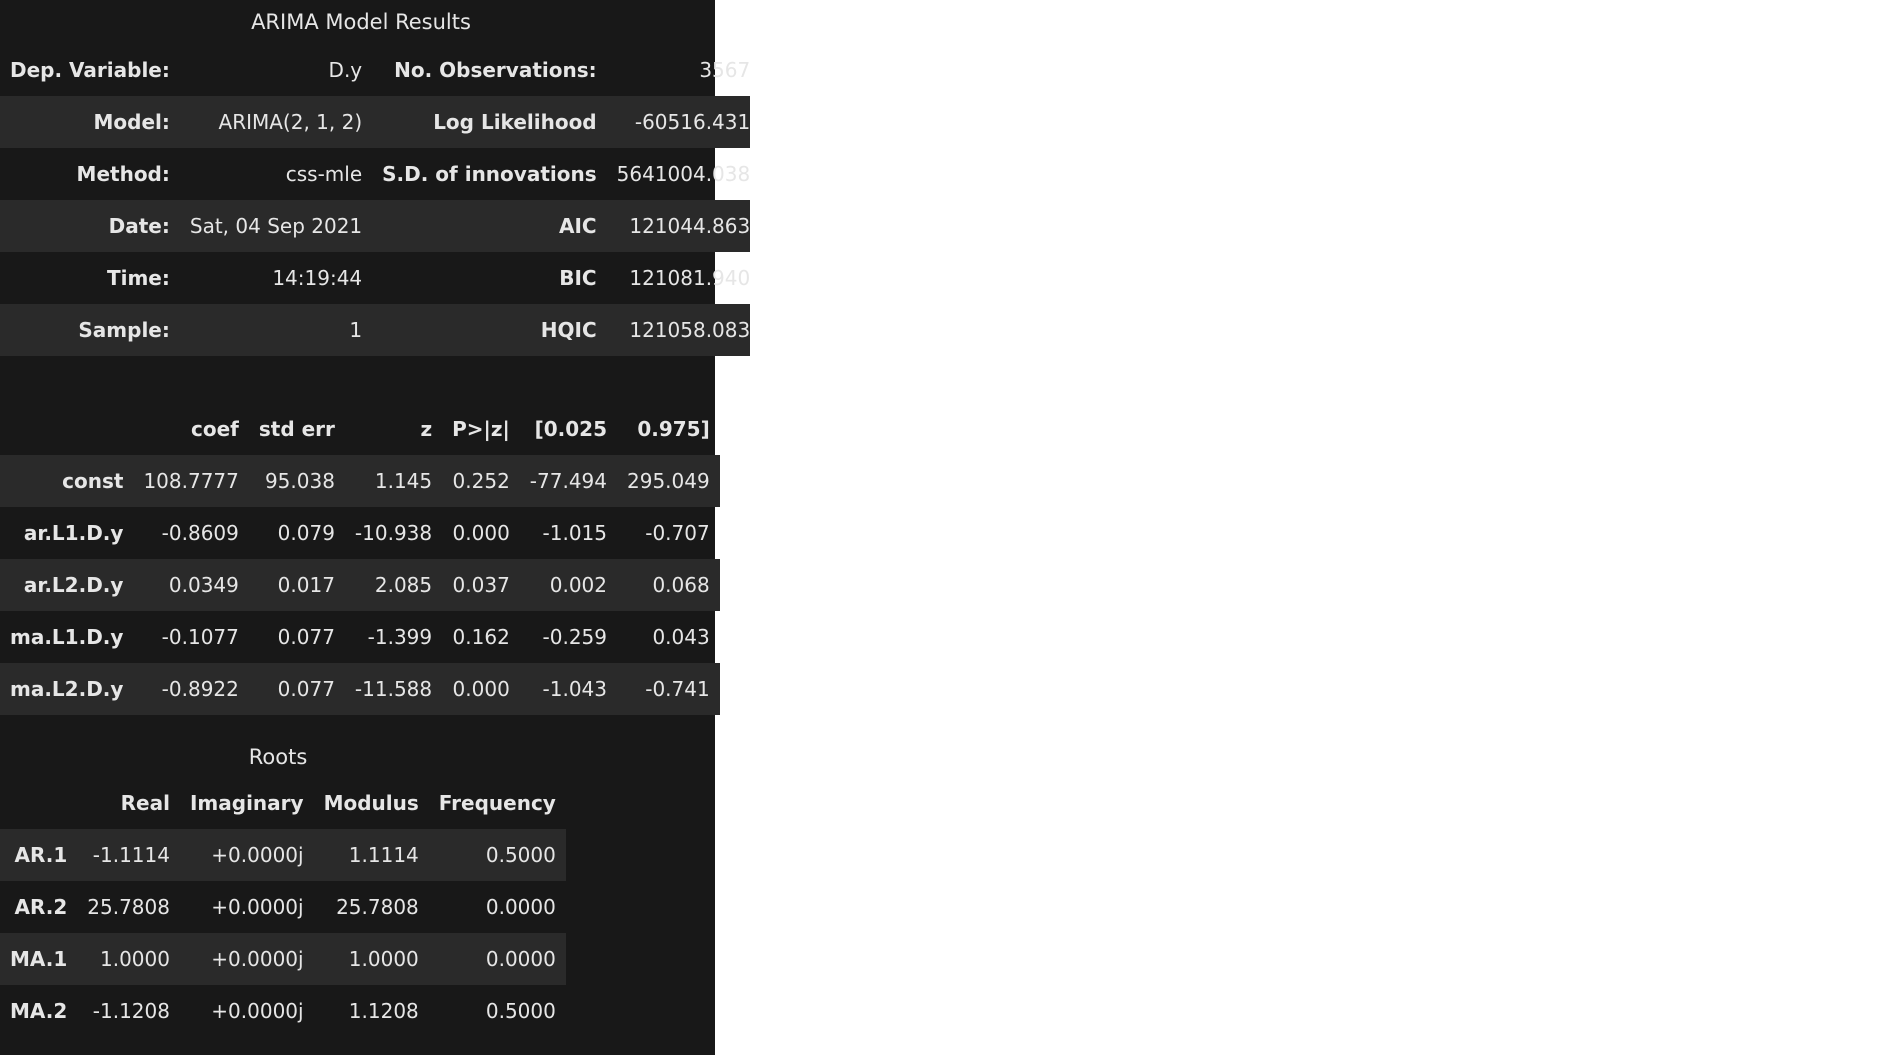 The height and width of the screenshot is (1055, 1904). I want to click on roots-title: Roots, so click(278, 757).